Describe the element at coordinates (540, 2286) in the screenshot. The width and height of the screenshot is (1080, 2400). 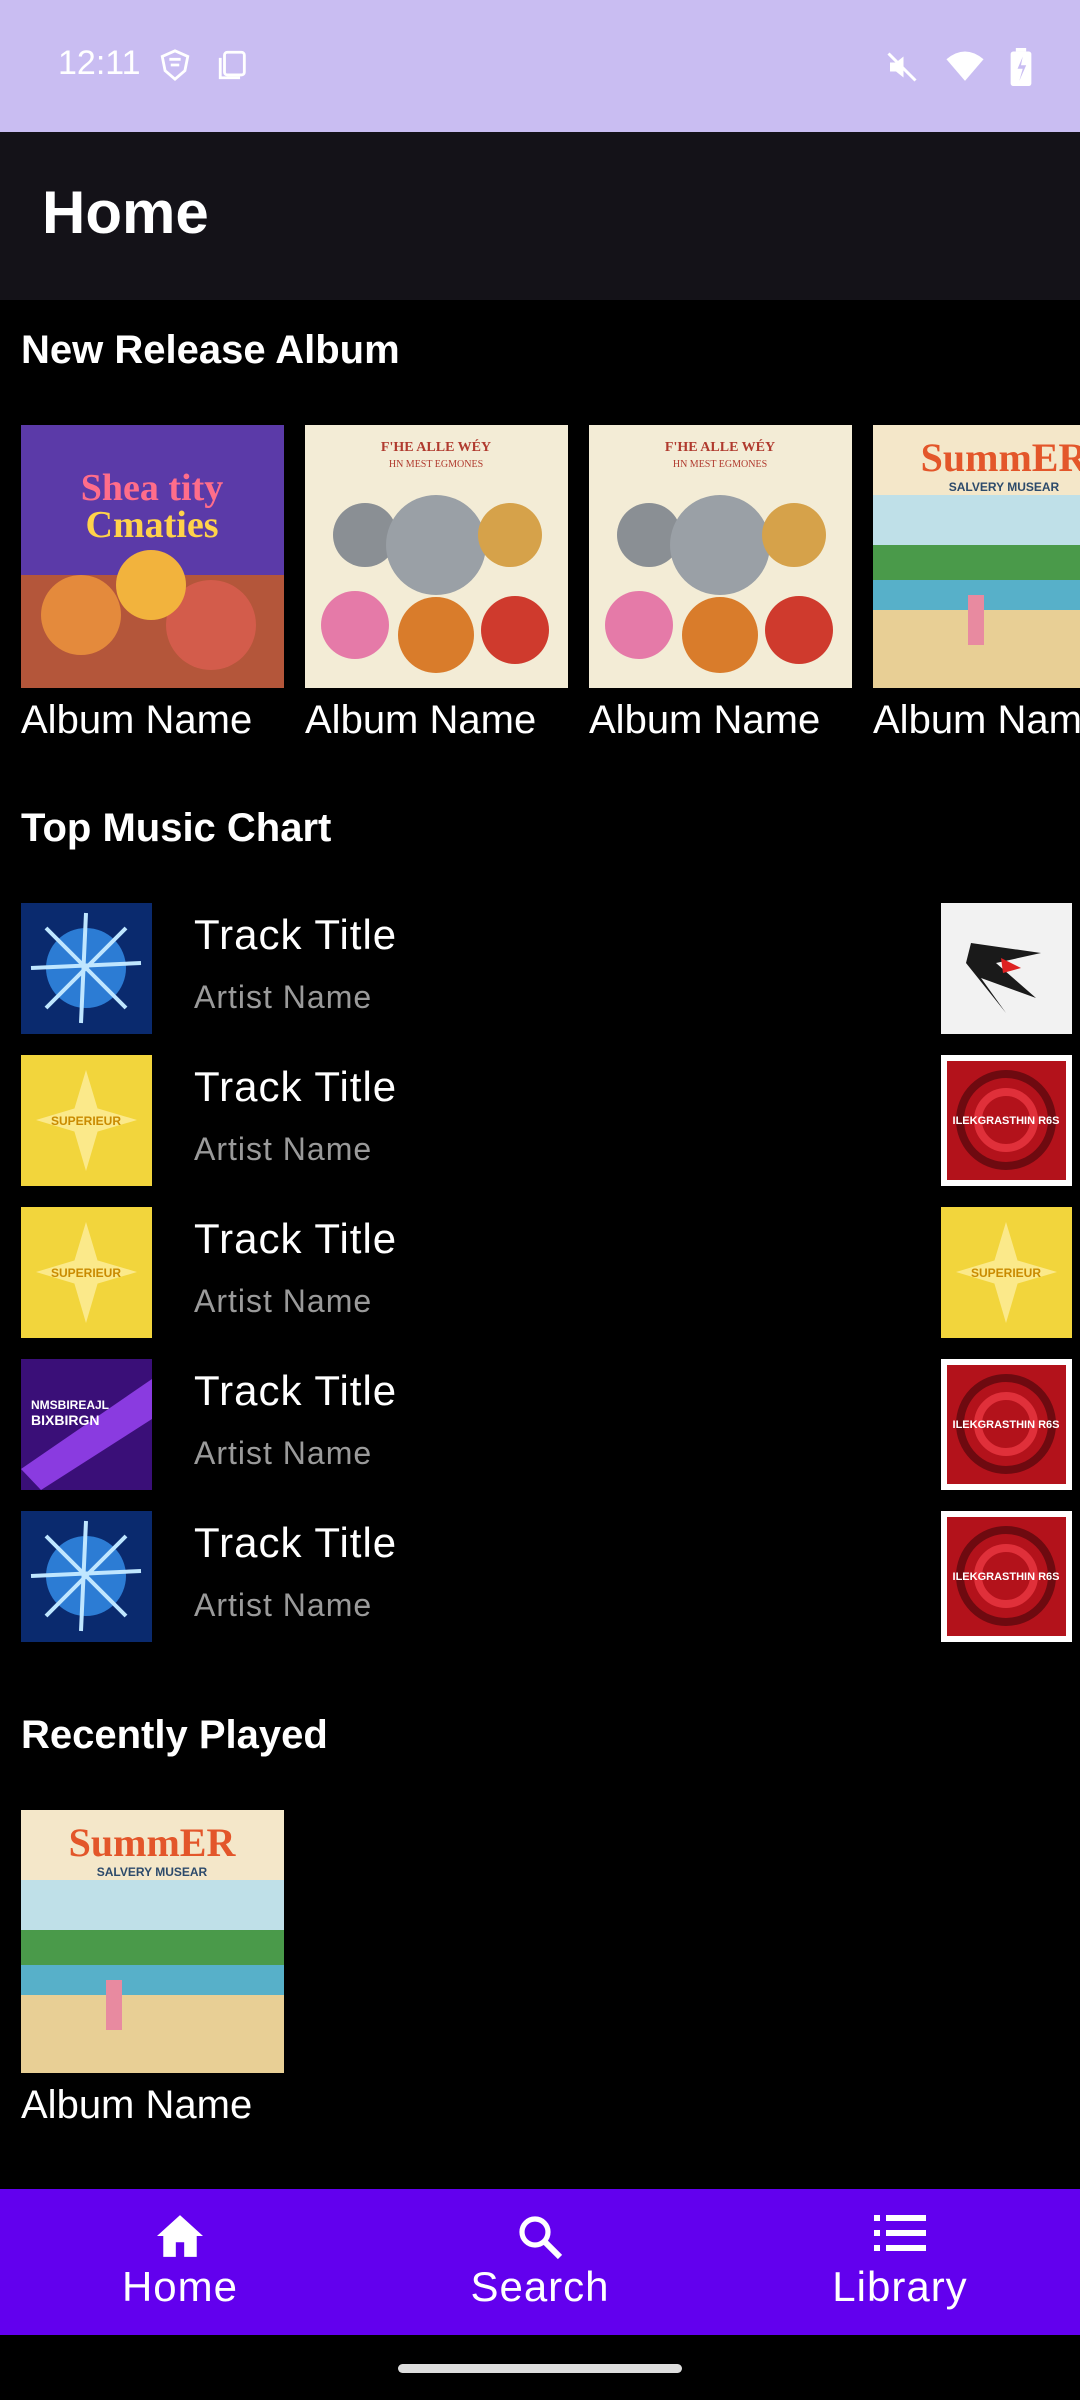
I see `nav-label-search: Search` at that location.